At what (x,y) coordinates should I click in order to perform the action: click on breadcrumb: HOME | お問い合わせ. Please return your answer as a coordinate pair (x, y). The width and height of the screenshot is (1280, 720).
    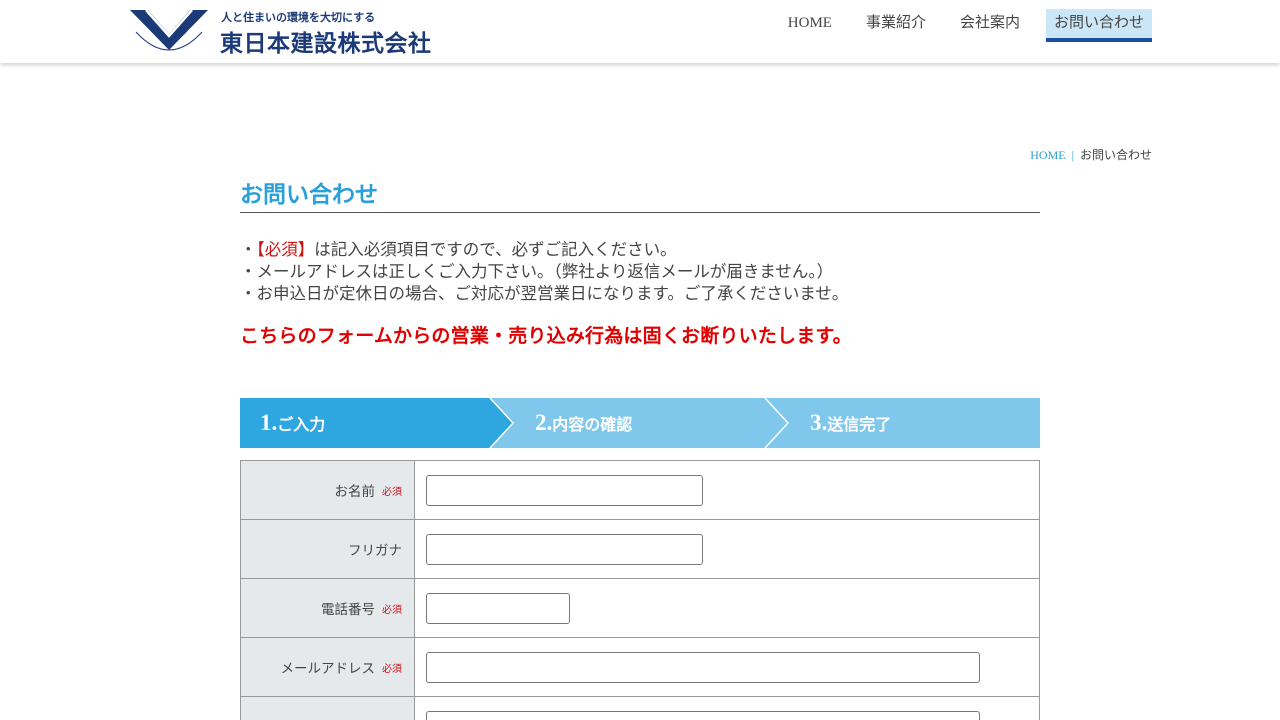
    Looking at the image, I should click on (1091, 154).